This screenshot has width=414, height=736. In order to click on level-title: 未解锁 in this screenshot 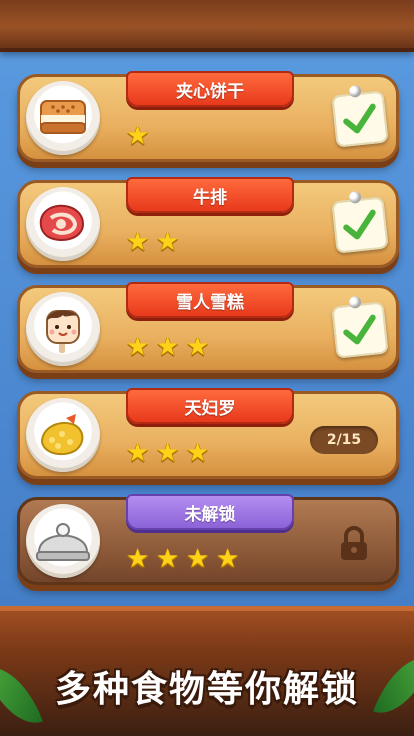, I will do `click(210, 512)`.